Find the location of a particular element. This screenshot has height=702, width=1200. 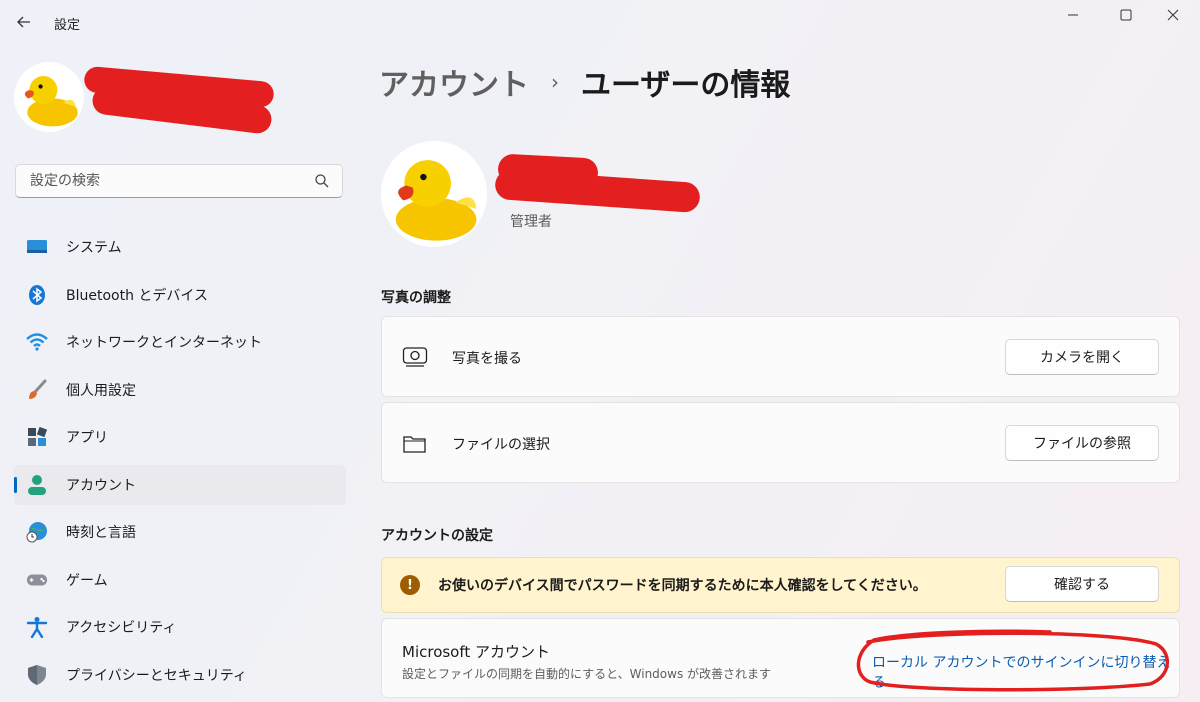

folder-icon is located at coordinates (415, 444).